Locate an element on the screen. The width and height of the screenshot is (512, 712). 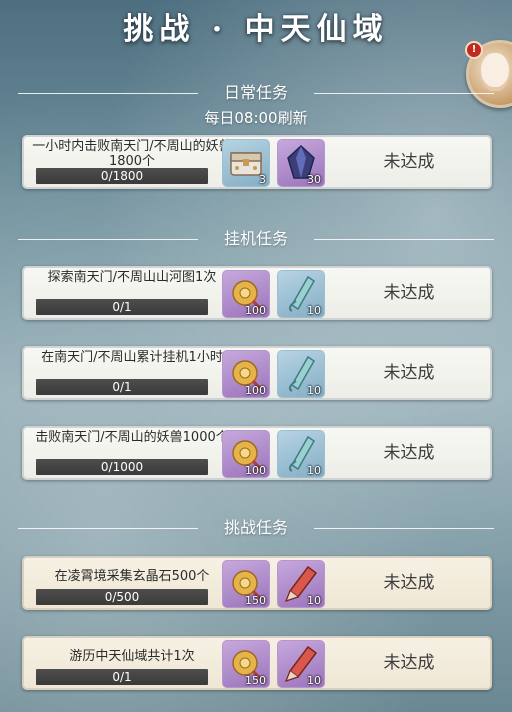
task-description: 击败南天门/不周山的妖兽1000个 is located at coordinates (132, 437).